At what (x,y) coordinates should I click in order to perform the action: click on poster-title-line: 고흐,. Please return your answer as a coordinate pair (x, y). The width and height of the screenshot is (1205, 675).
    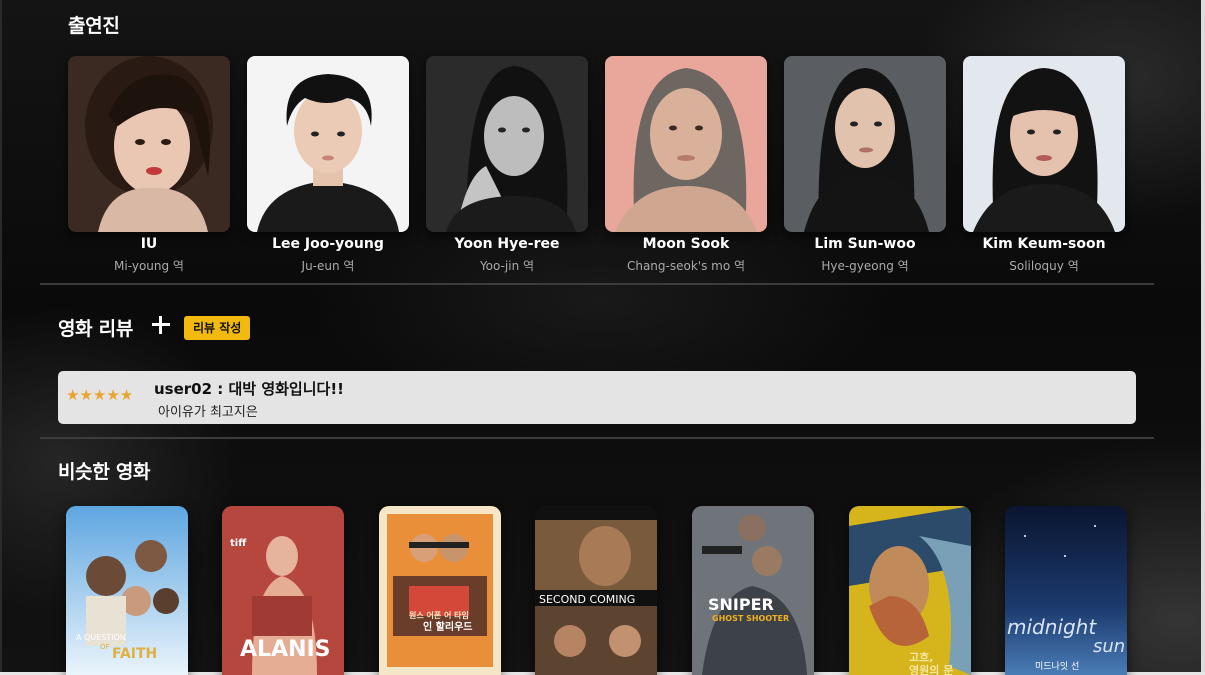
    Looking at the image, I should click on (921, 657).